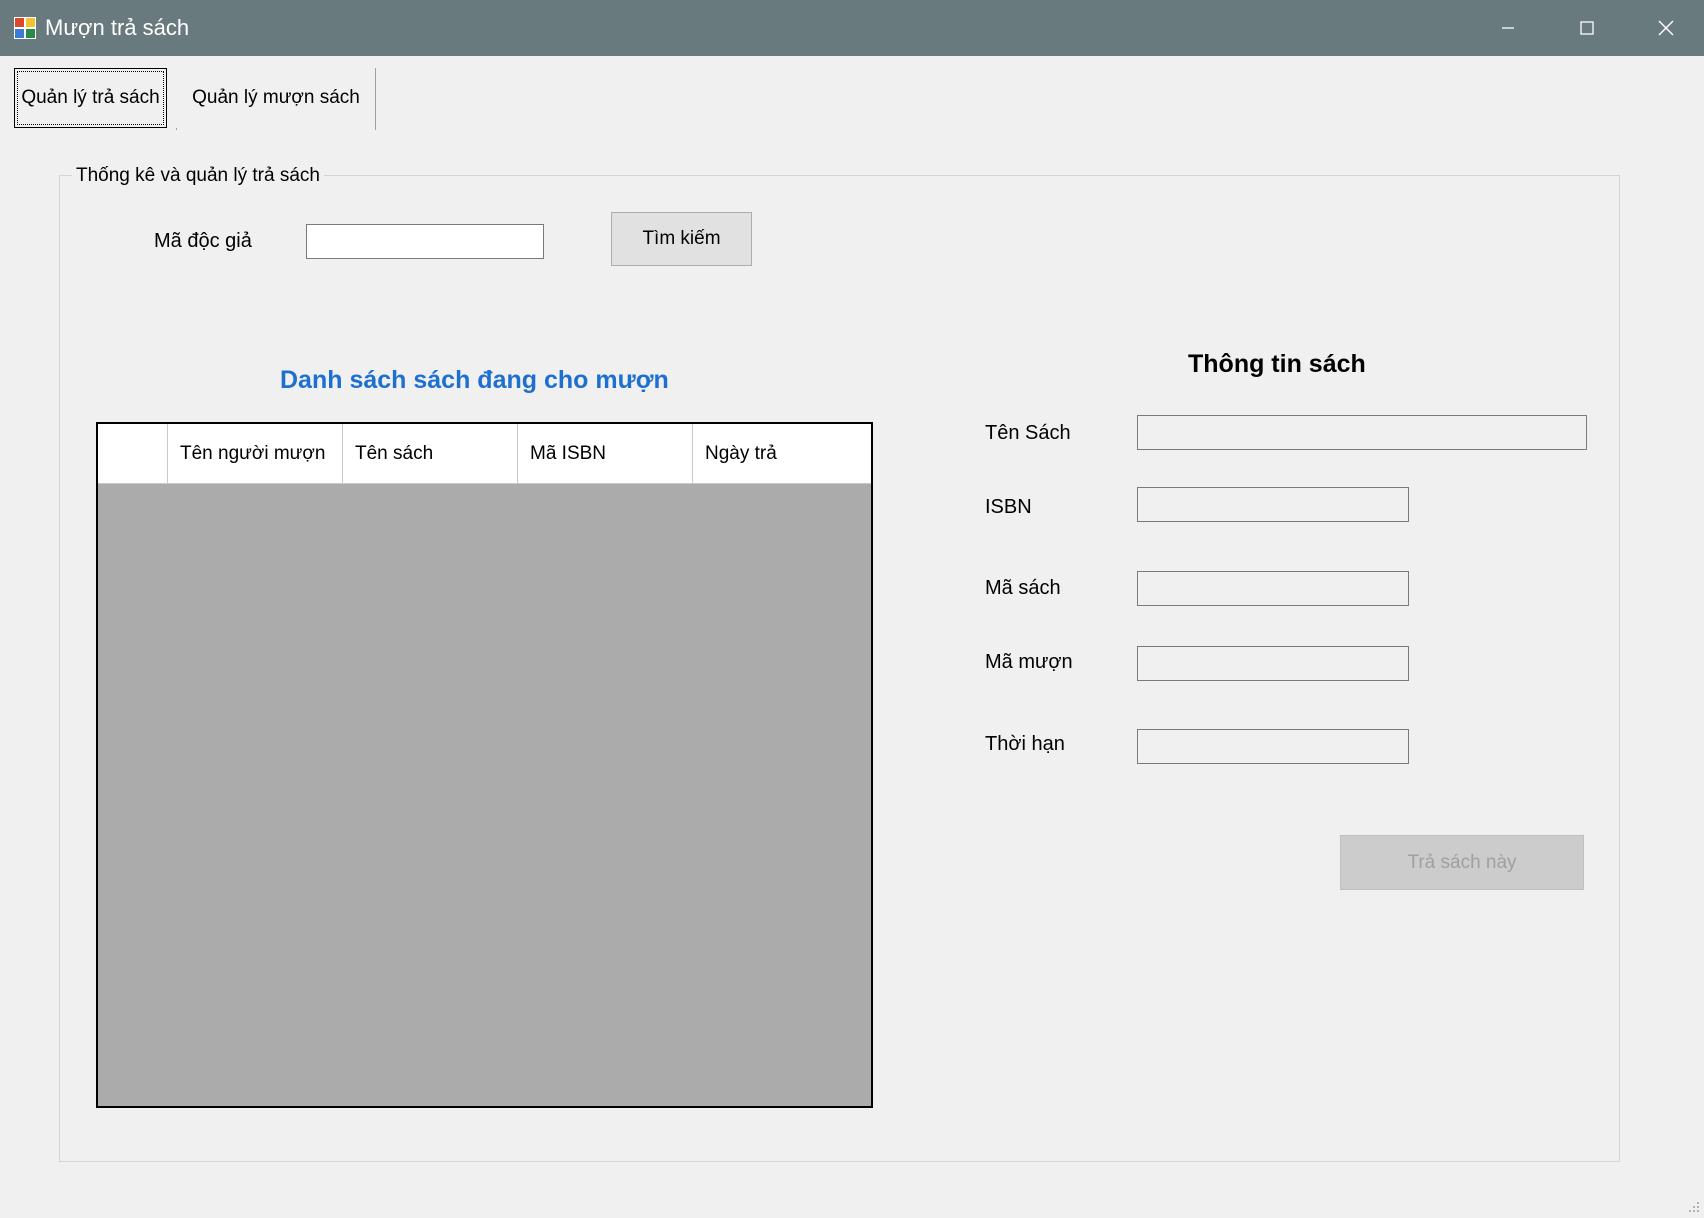  I want to click on reader-id-label: Mã độc giả, so click(203, 241).